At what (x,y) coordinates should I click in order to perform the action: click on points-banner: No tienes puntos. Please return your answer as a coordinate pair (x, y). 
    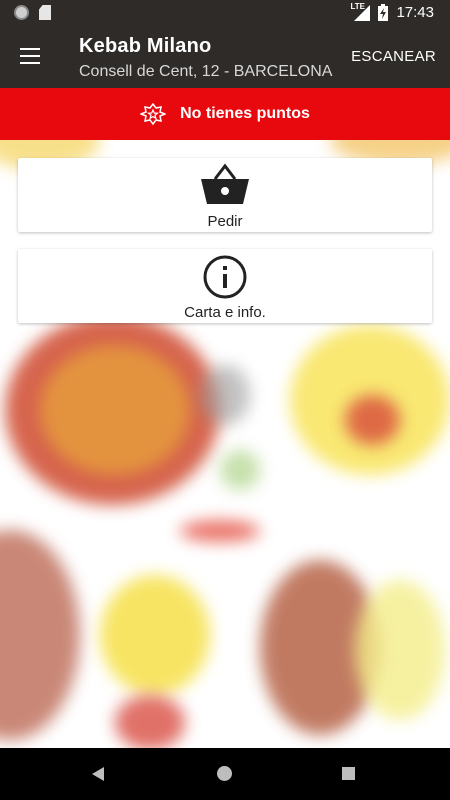
    Looking at the image, I should click on (225, 114).